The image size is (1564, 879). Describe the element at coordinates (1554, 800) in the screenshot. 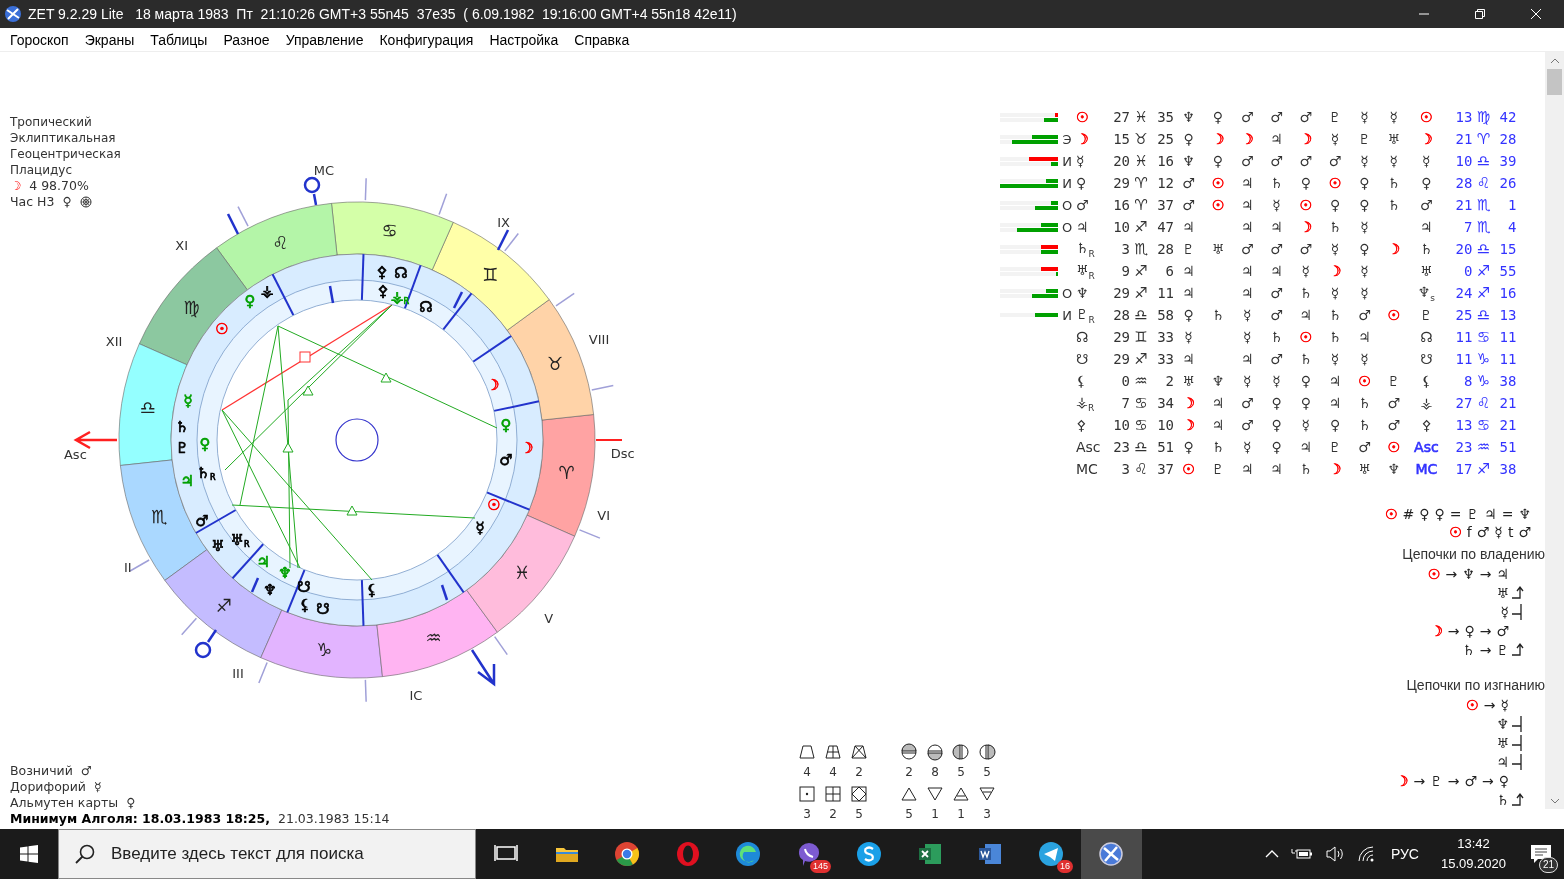

I see `chevron-down-icon` at that location.